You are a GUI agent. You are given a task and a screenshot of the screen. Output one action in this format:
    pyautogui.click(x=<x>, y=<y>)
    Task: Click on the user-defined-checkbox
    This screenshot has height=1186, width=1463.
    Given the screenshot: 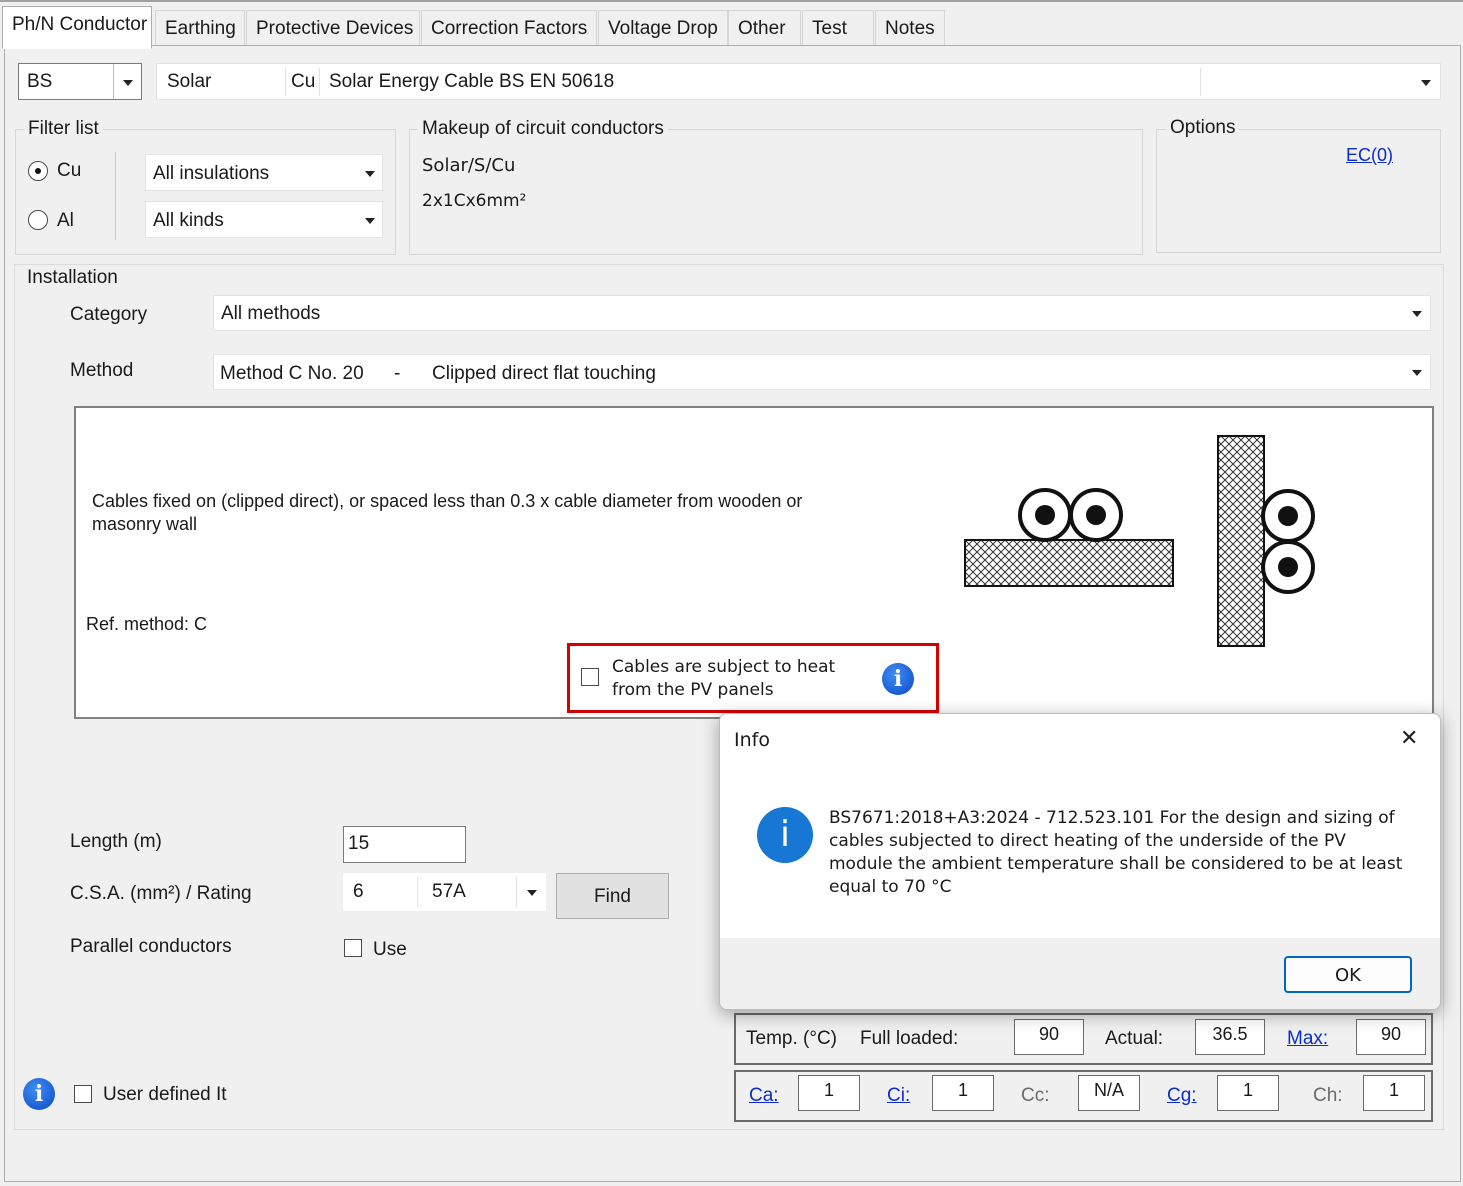 What is the action you would take?
    pyautogui.click(x=83, y=1094)
    